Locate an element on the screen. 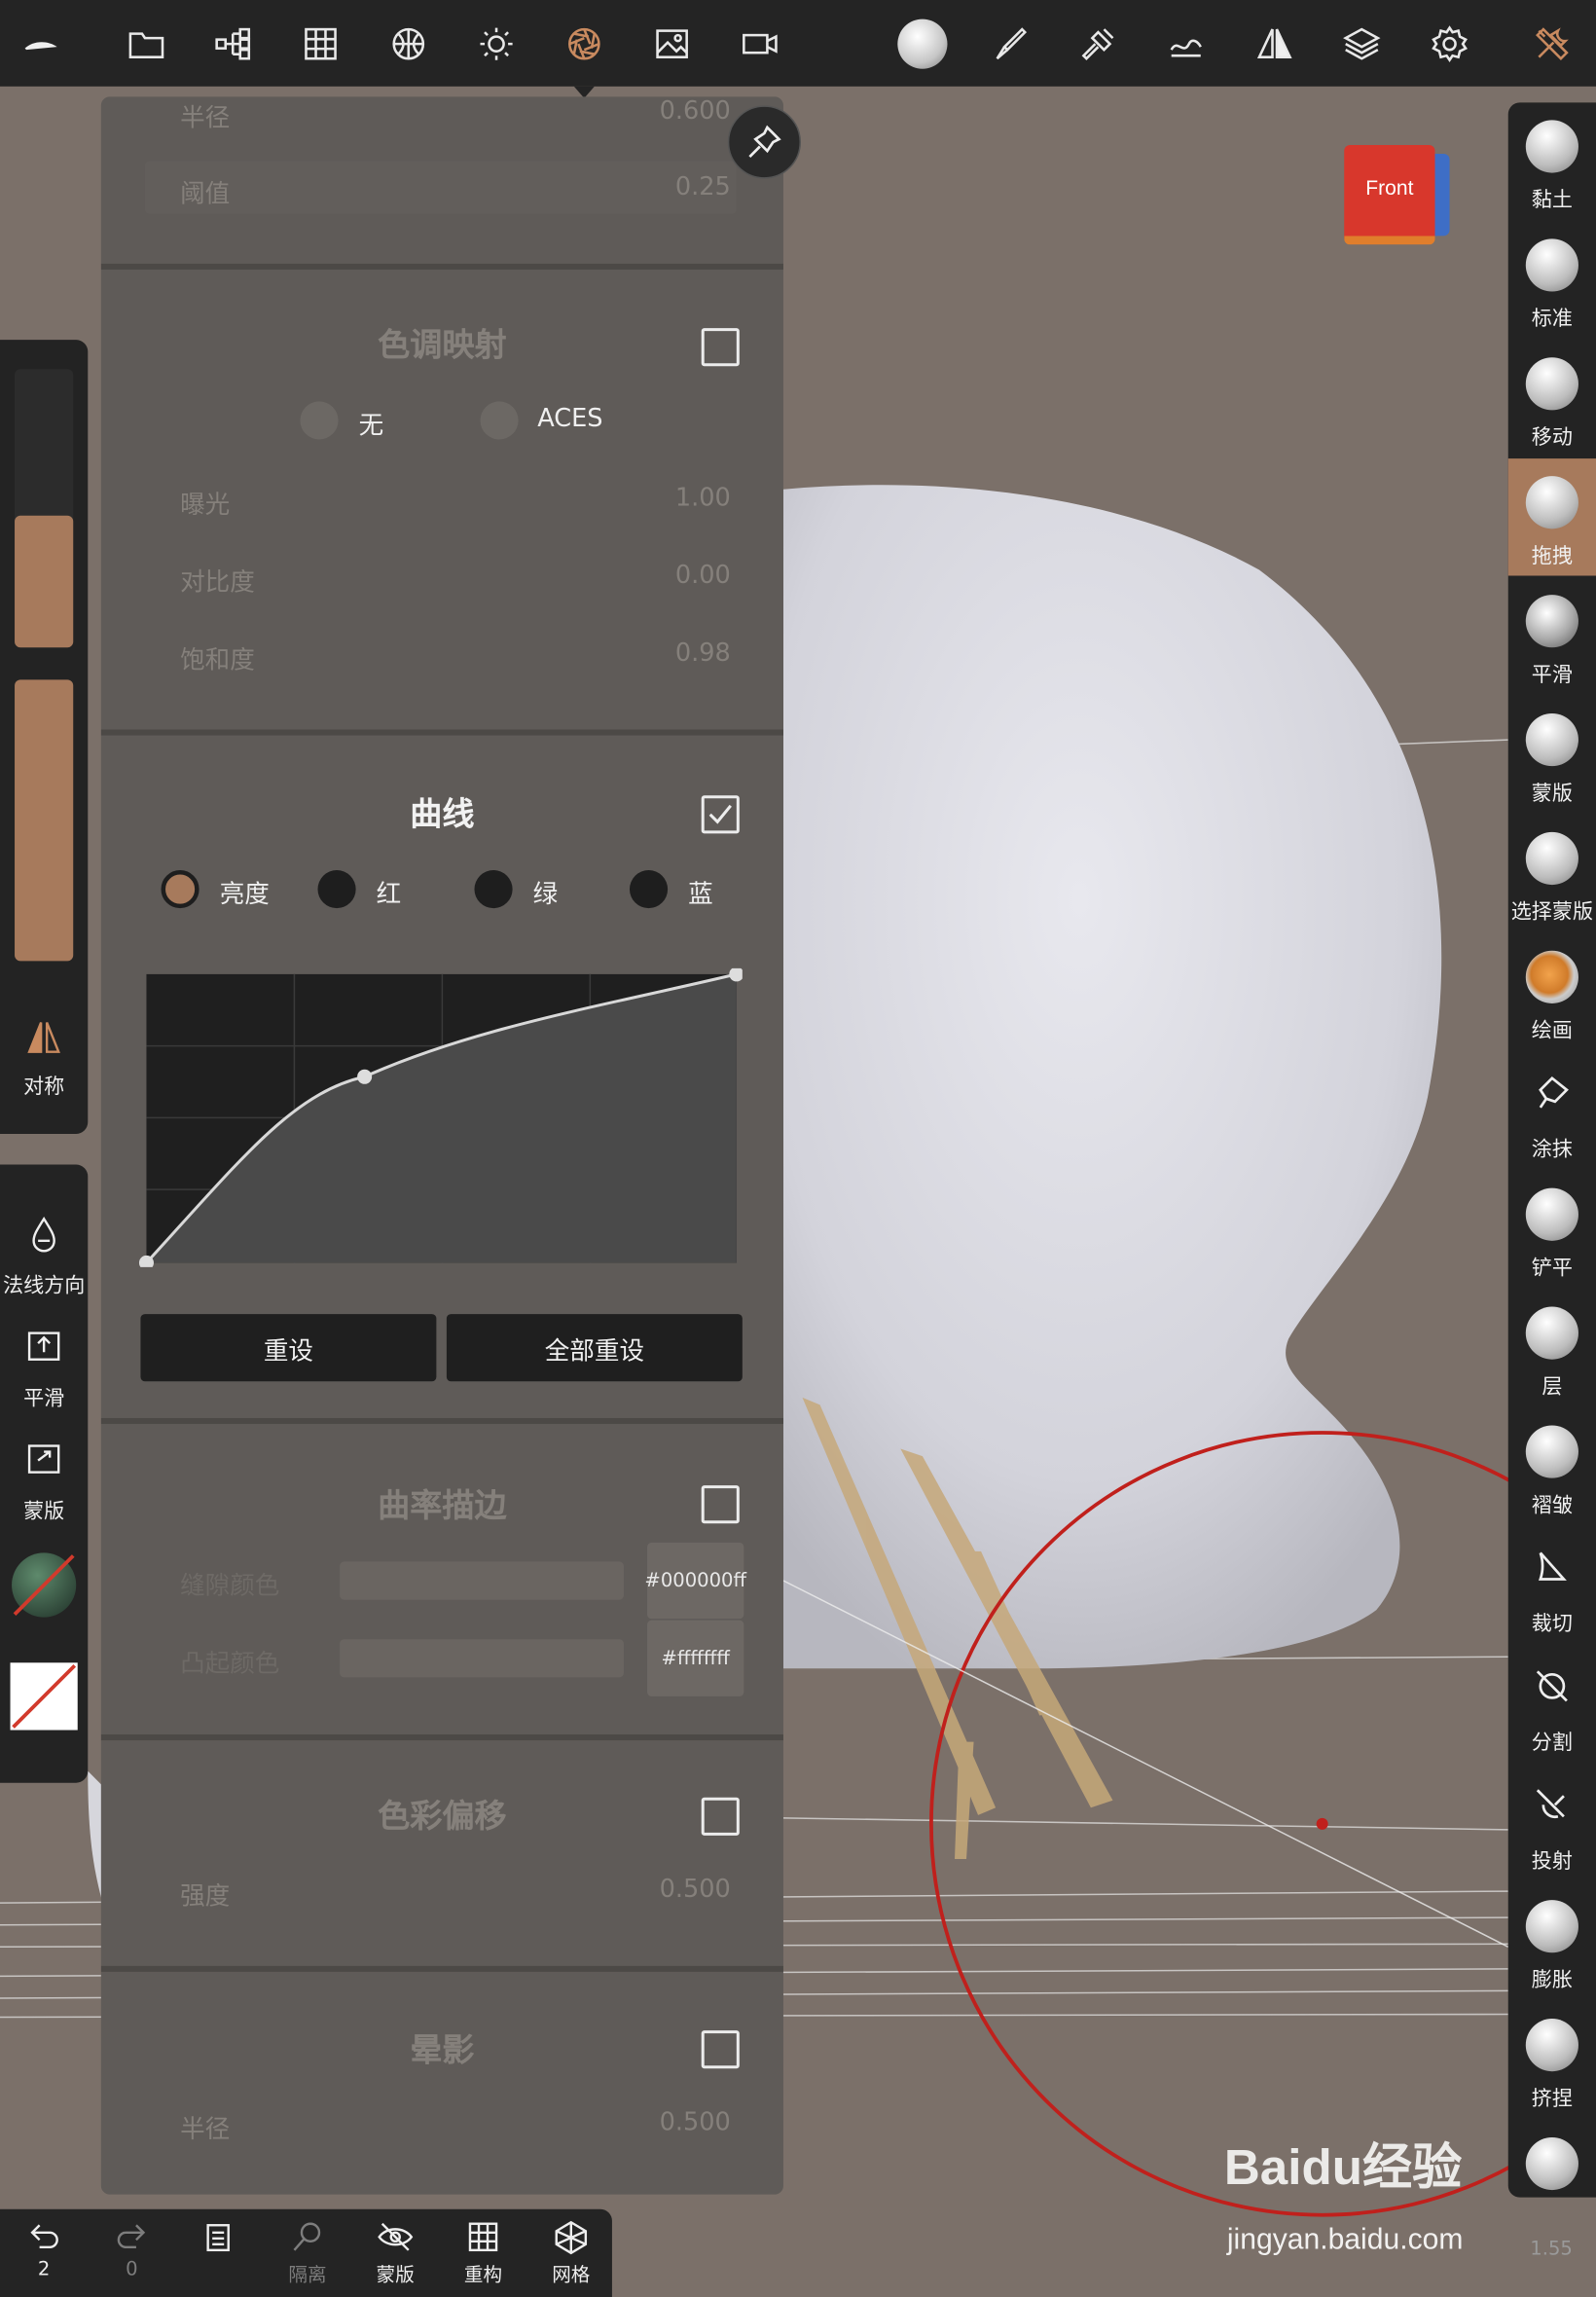  exposure-value: 1.00 is located at coordinates (703, 498).